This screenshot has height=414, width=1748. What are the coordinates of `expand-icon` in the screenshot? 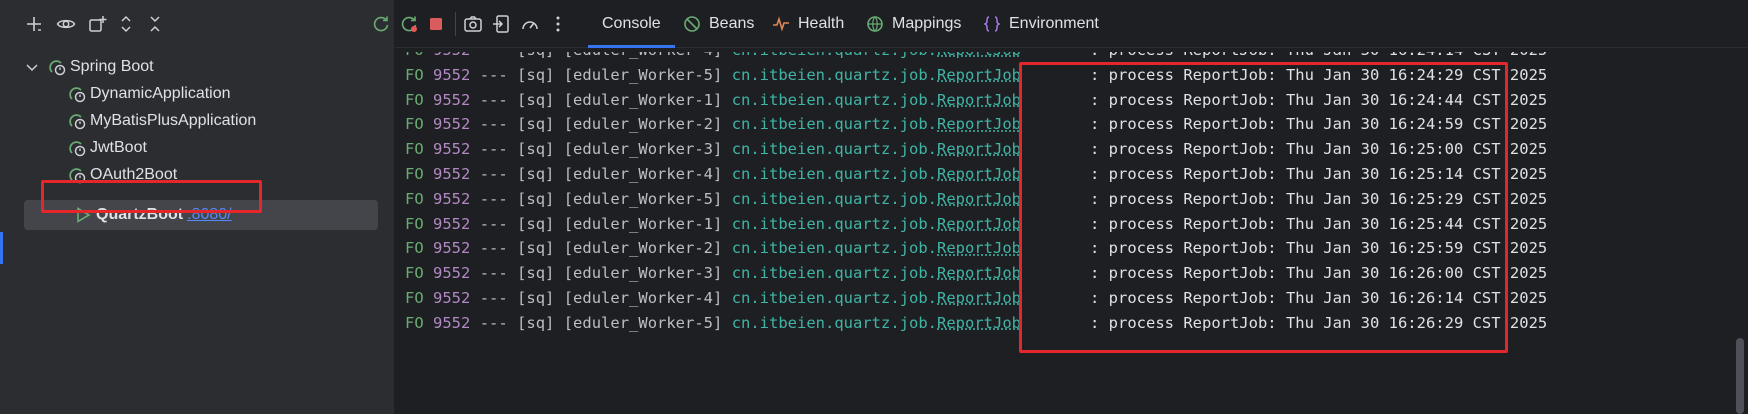 It's located at (126, 24).